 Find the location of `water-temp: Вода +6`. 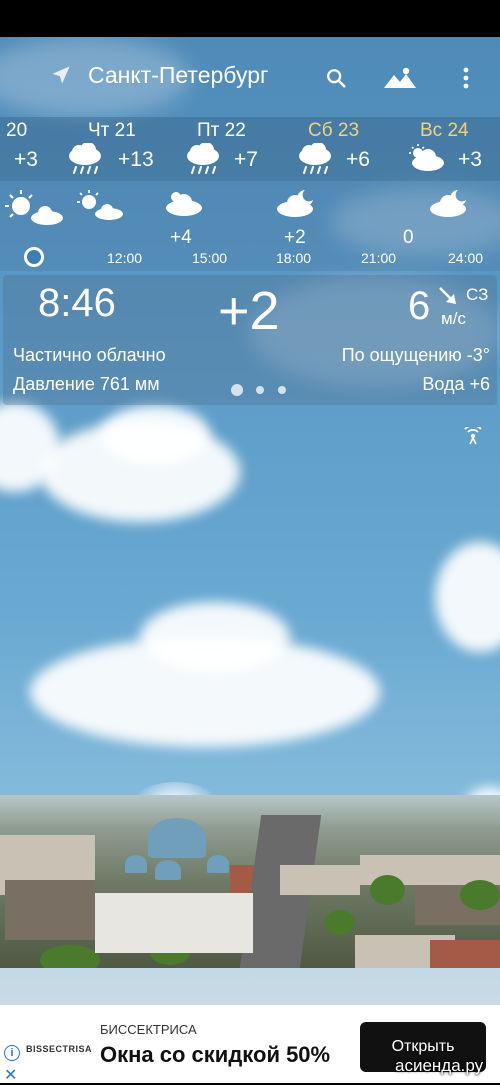

water-temp: Вода +6 is located at coordinates (456, 384).